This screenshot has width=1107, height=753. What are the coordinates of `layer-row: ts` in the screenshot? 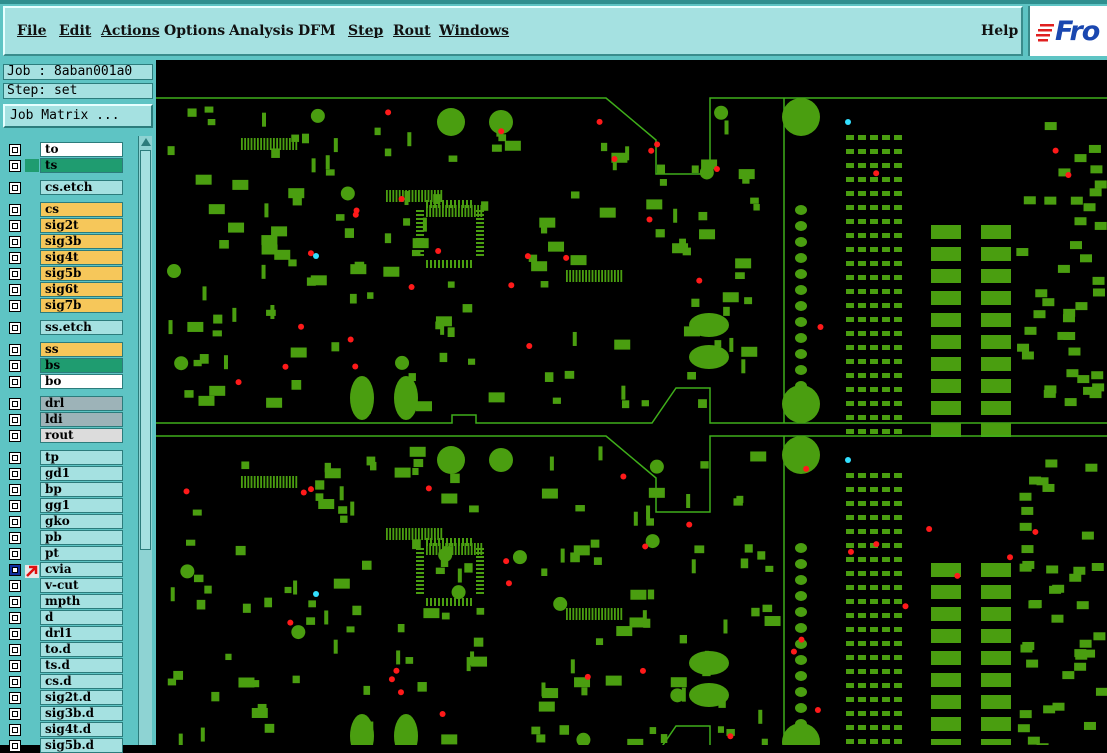 It's located at (64, 165).